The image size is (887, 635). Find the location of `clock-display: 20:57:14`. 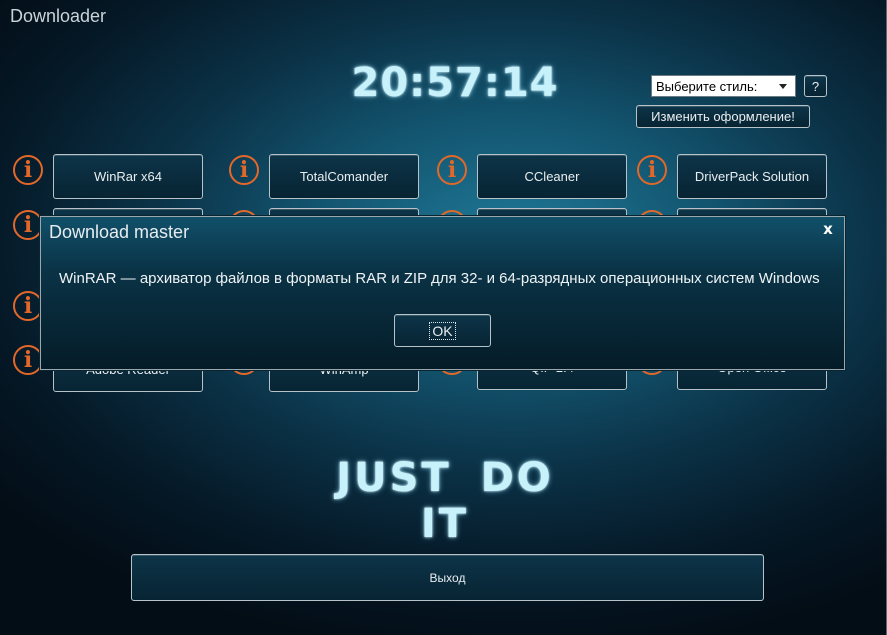

clock-display: 20:57:14 is located at coordinates (455, 83).